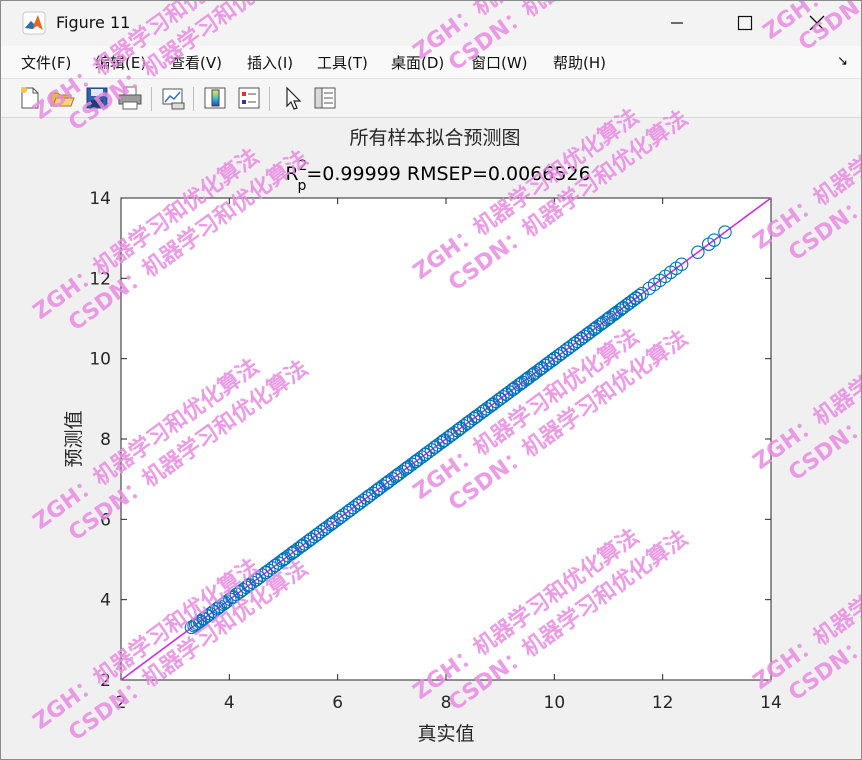 The width and height of the screenshot is (862, 760). What do you see at coordinates (46, 62) in the screenshot?
I see `menu-file: 文件(F)` at bounding box center [46, 62].